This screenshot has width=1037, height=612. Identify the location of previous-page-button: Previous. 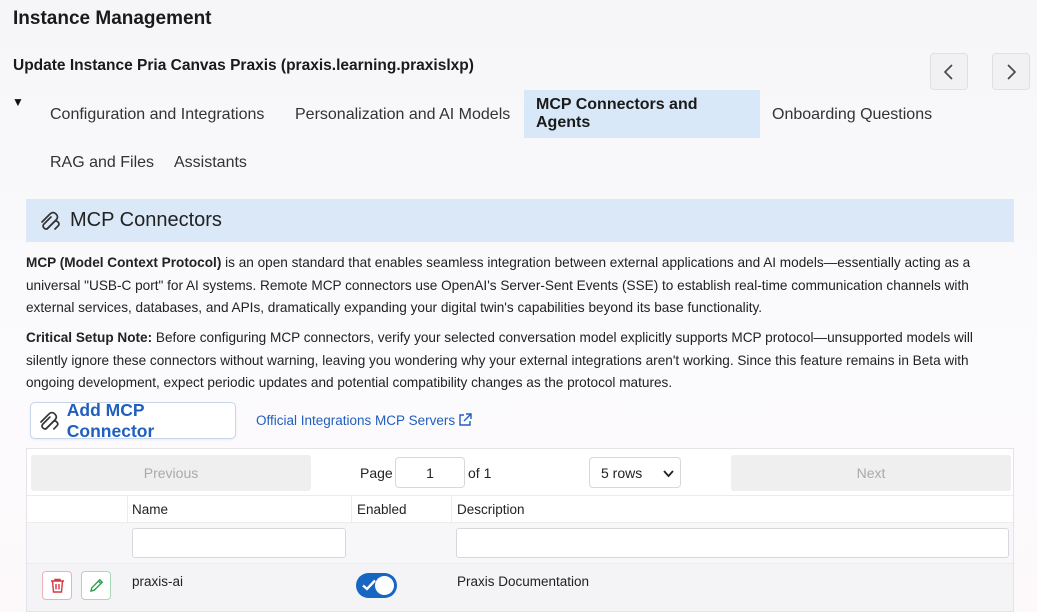
(171, 473).